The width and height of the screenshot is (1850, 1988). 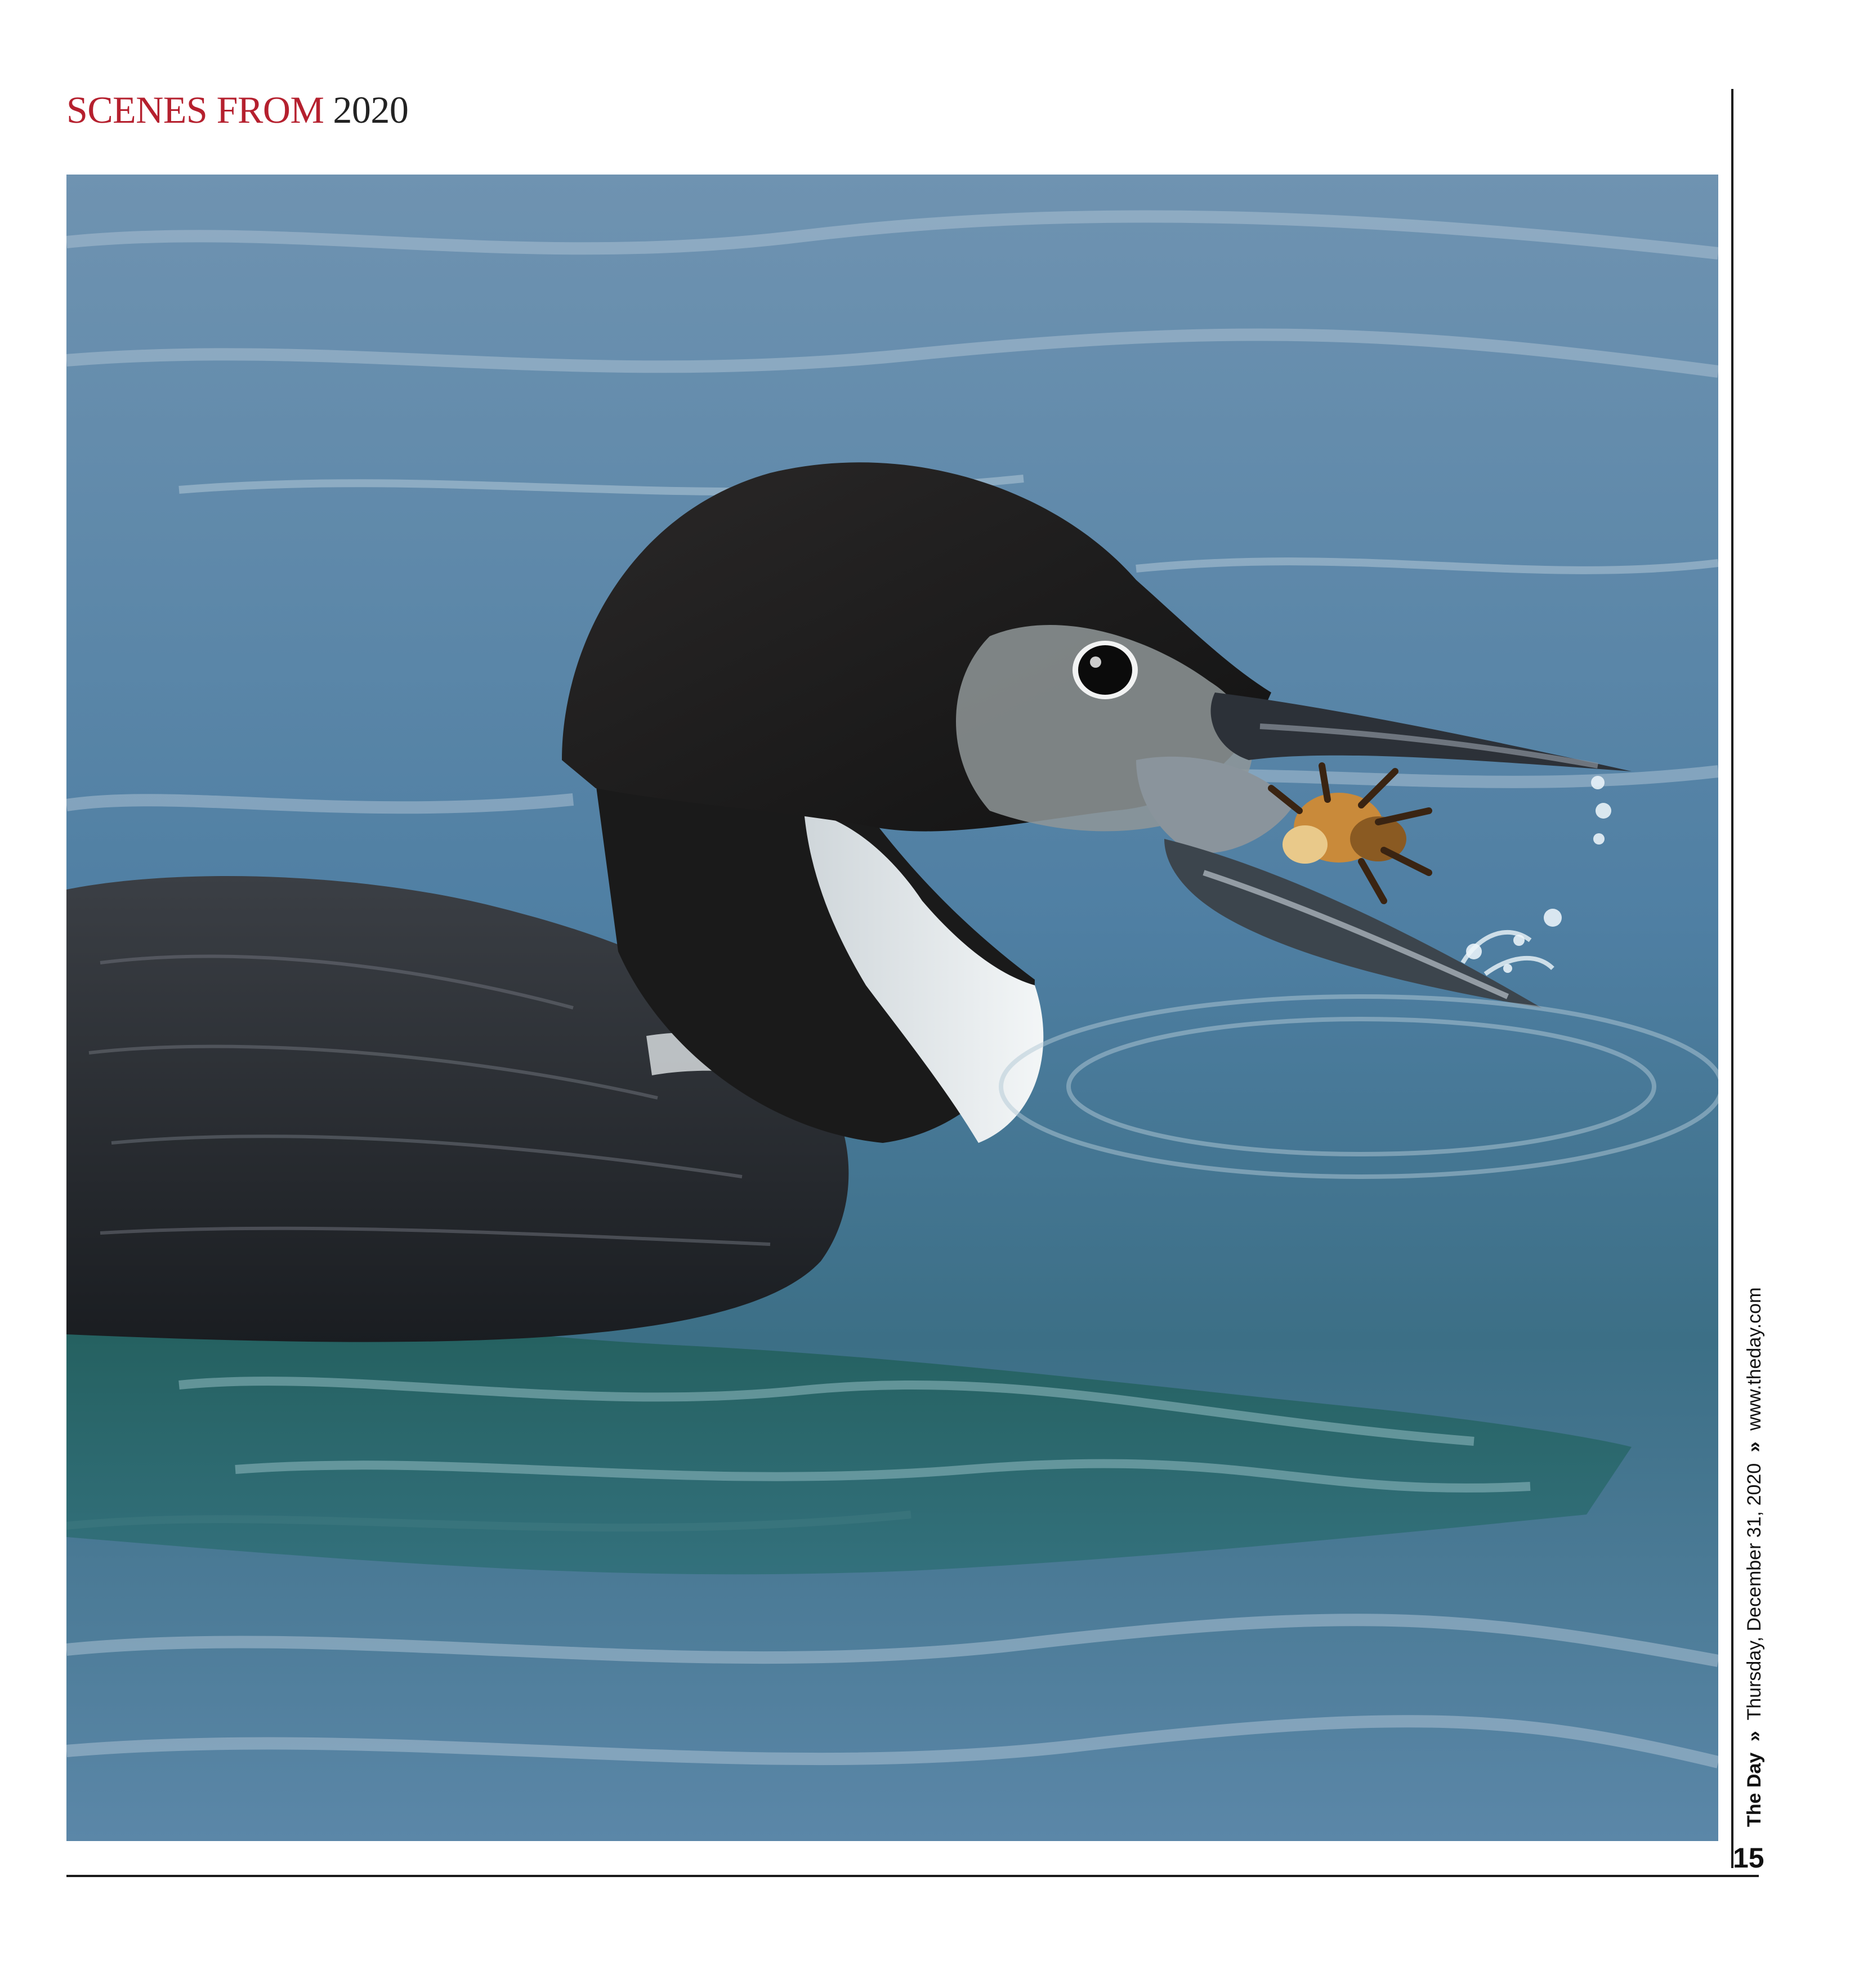 I want to click on folio-date: Thursday, December 31, 2020, so click(x=1755, y=1592).